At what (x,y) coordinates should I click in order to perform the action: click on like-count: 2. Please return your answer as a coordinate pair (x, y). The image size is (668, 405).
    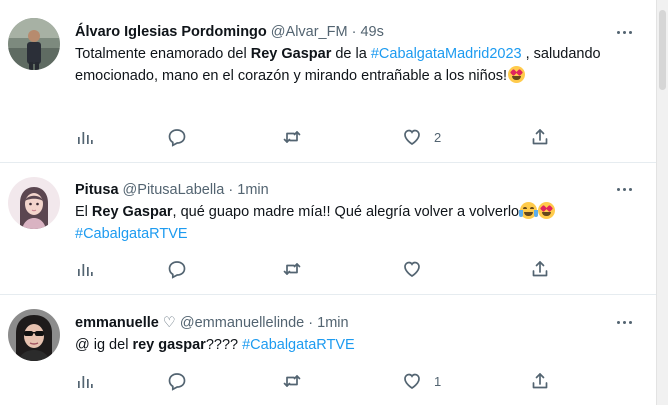
    Looking at the image, I should click on (438, 137).